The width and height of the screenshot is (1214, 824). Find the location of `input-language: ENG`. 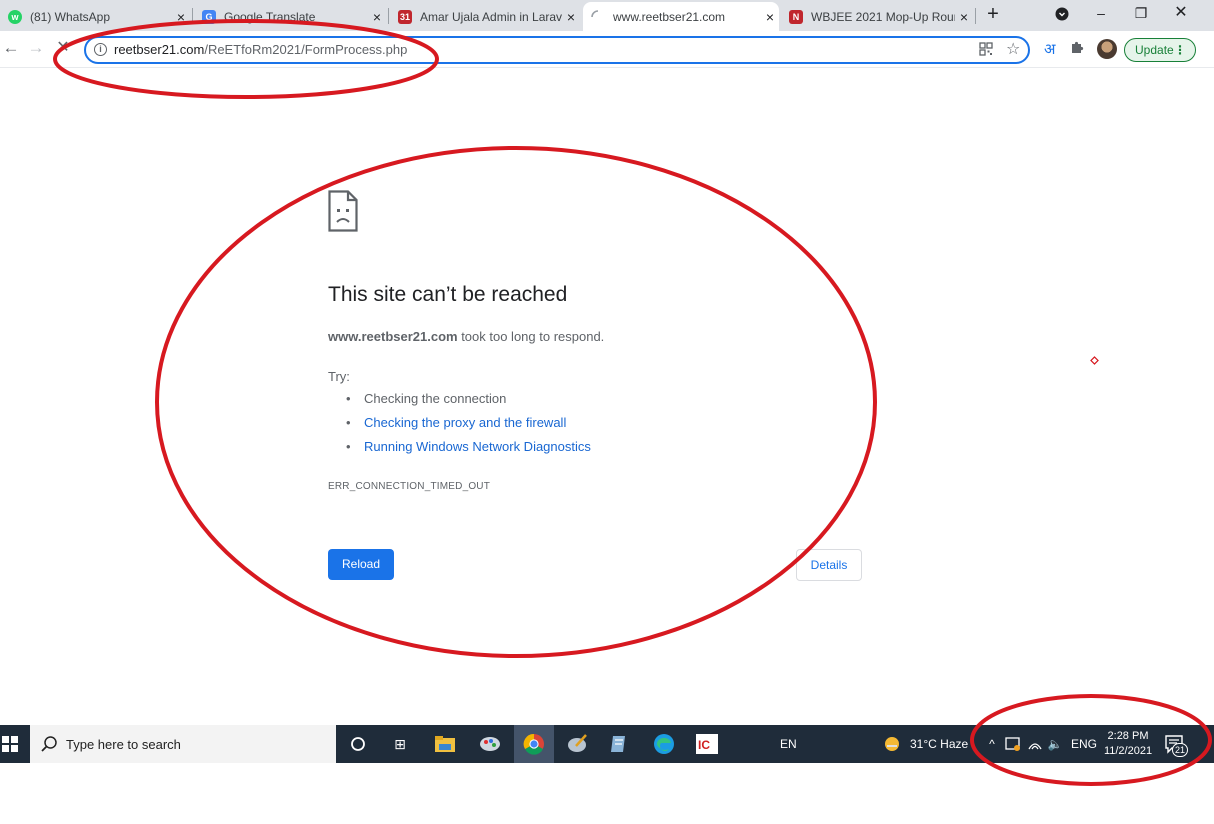

input-language: ENG is located at coordinates (1084, 744).